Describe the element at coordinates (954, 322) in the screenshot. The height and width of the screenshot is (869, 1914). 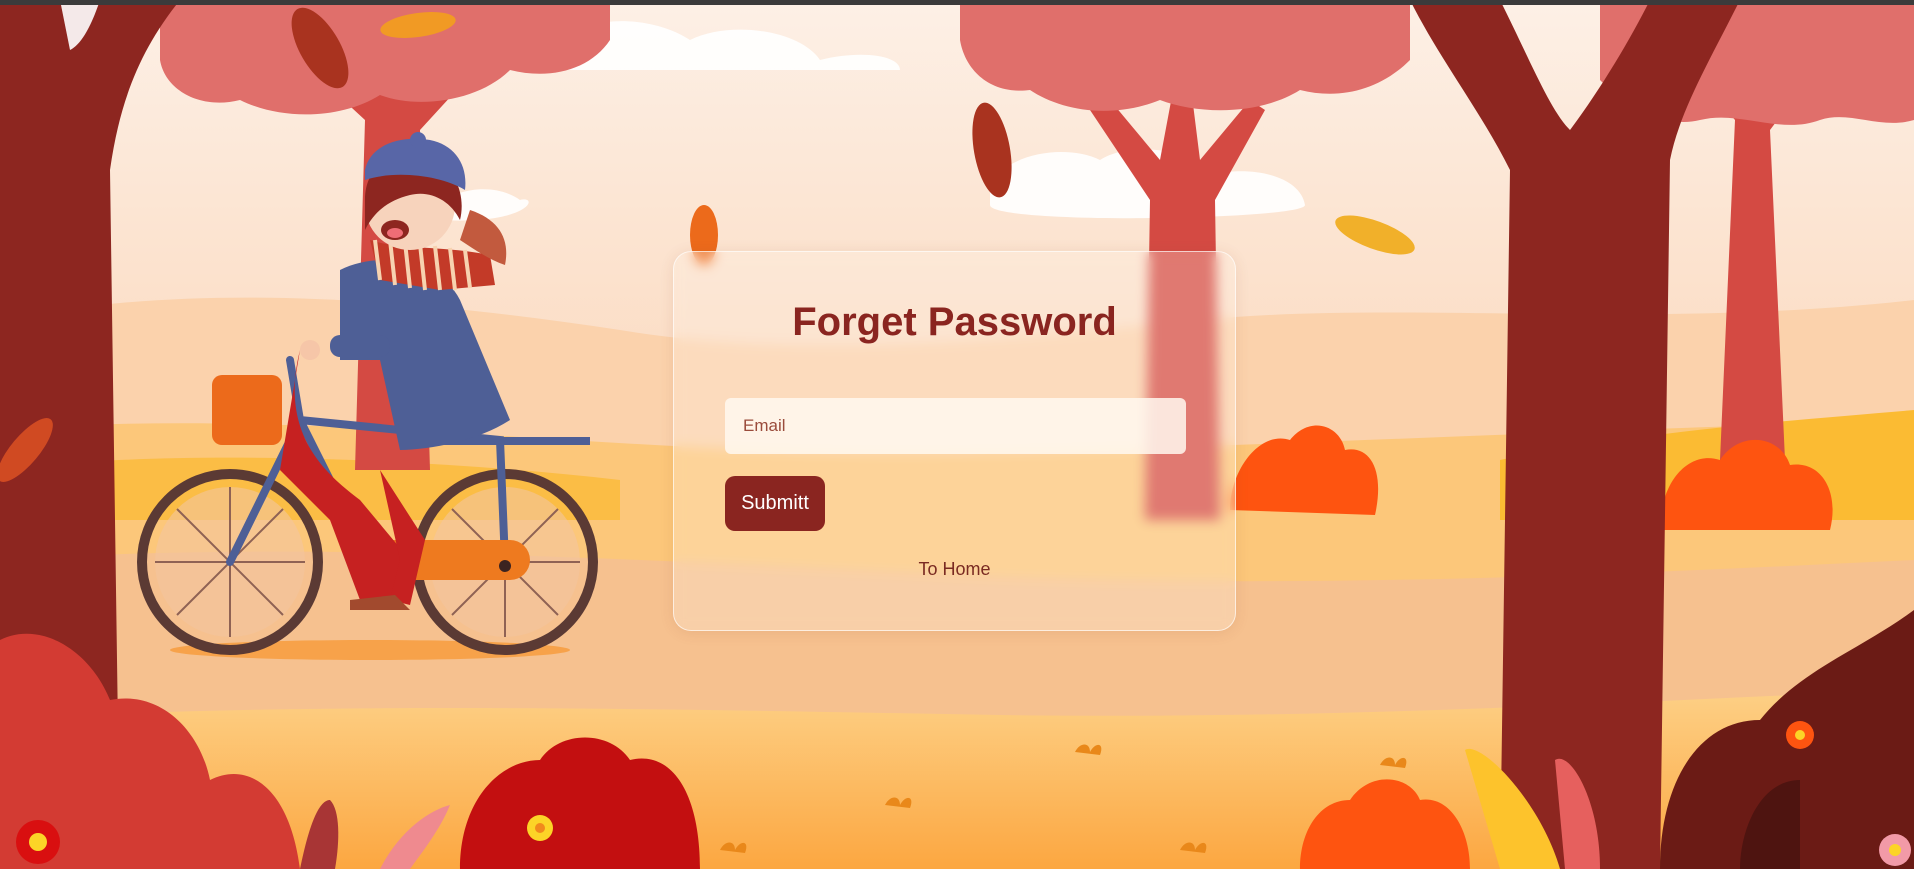
I see `page-title: Forget Password` at that location.